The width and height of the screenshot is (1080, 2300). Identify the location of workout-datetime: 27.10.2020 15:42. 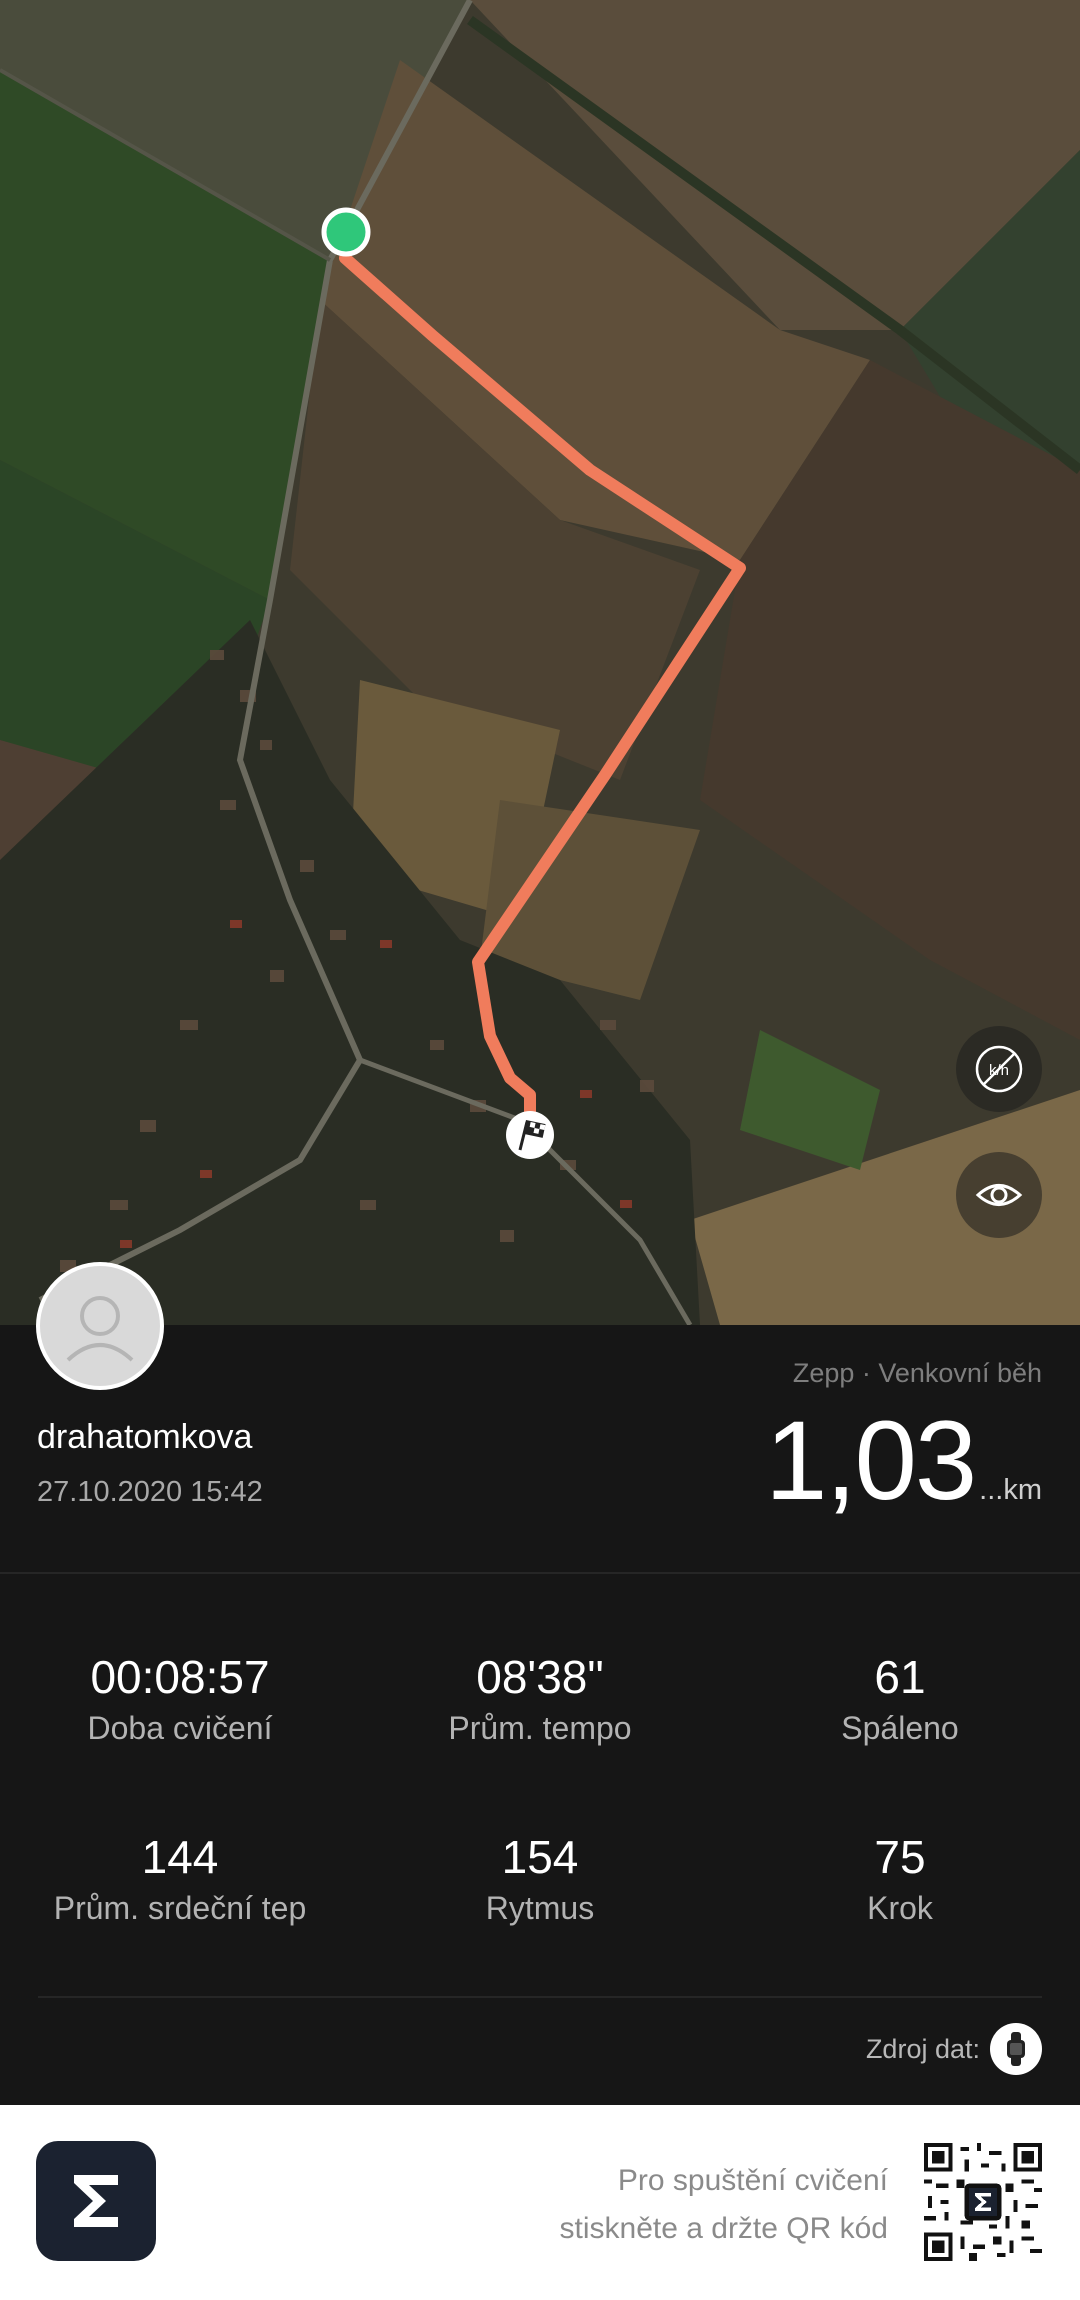
(150, 1492).